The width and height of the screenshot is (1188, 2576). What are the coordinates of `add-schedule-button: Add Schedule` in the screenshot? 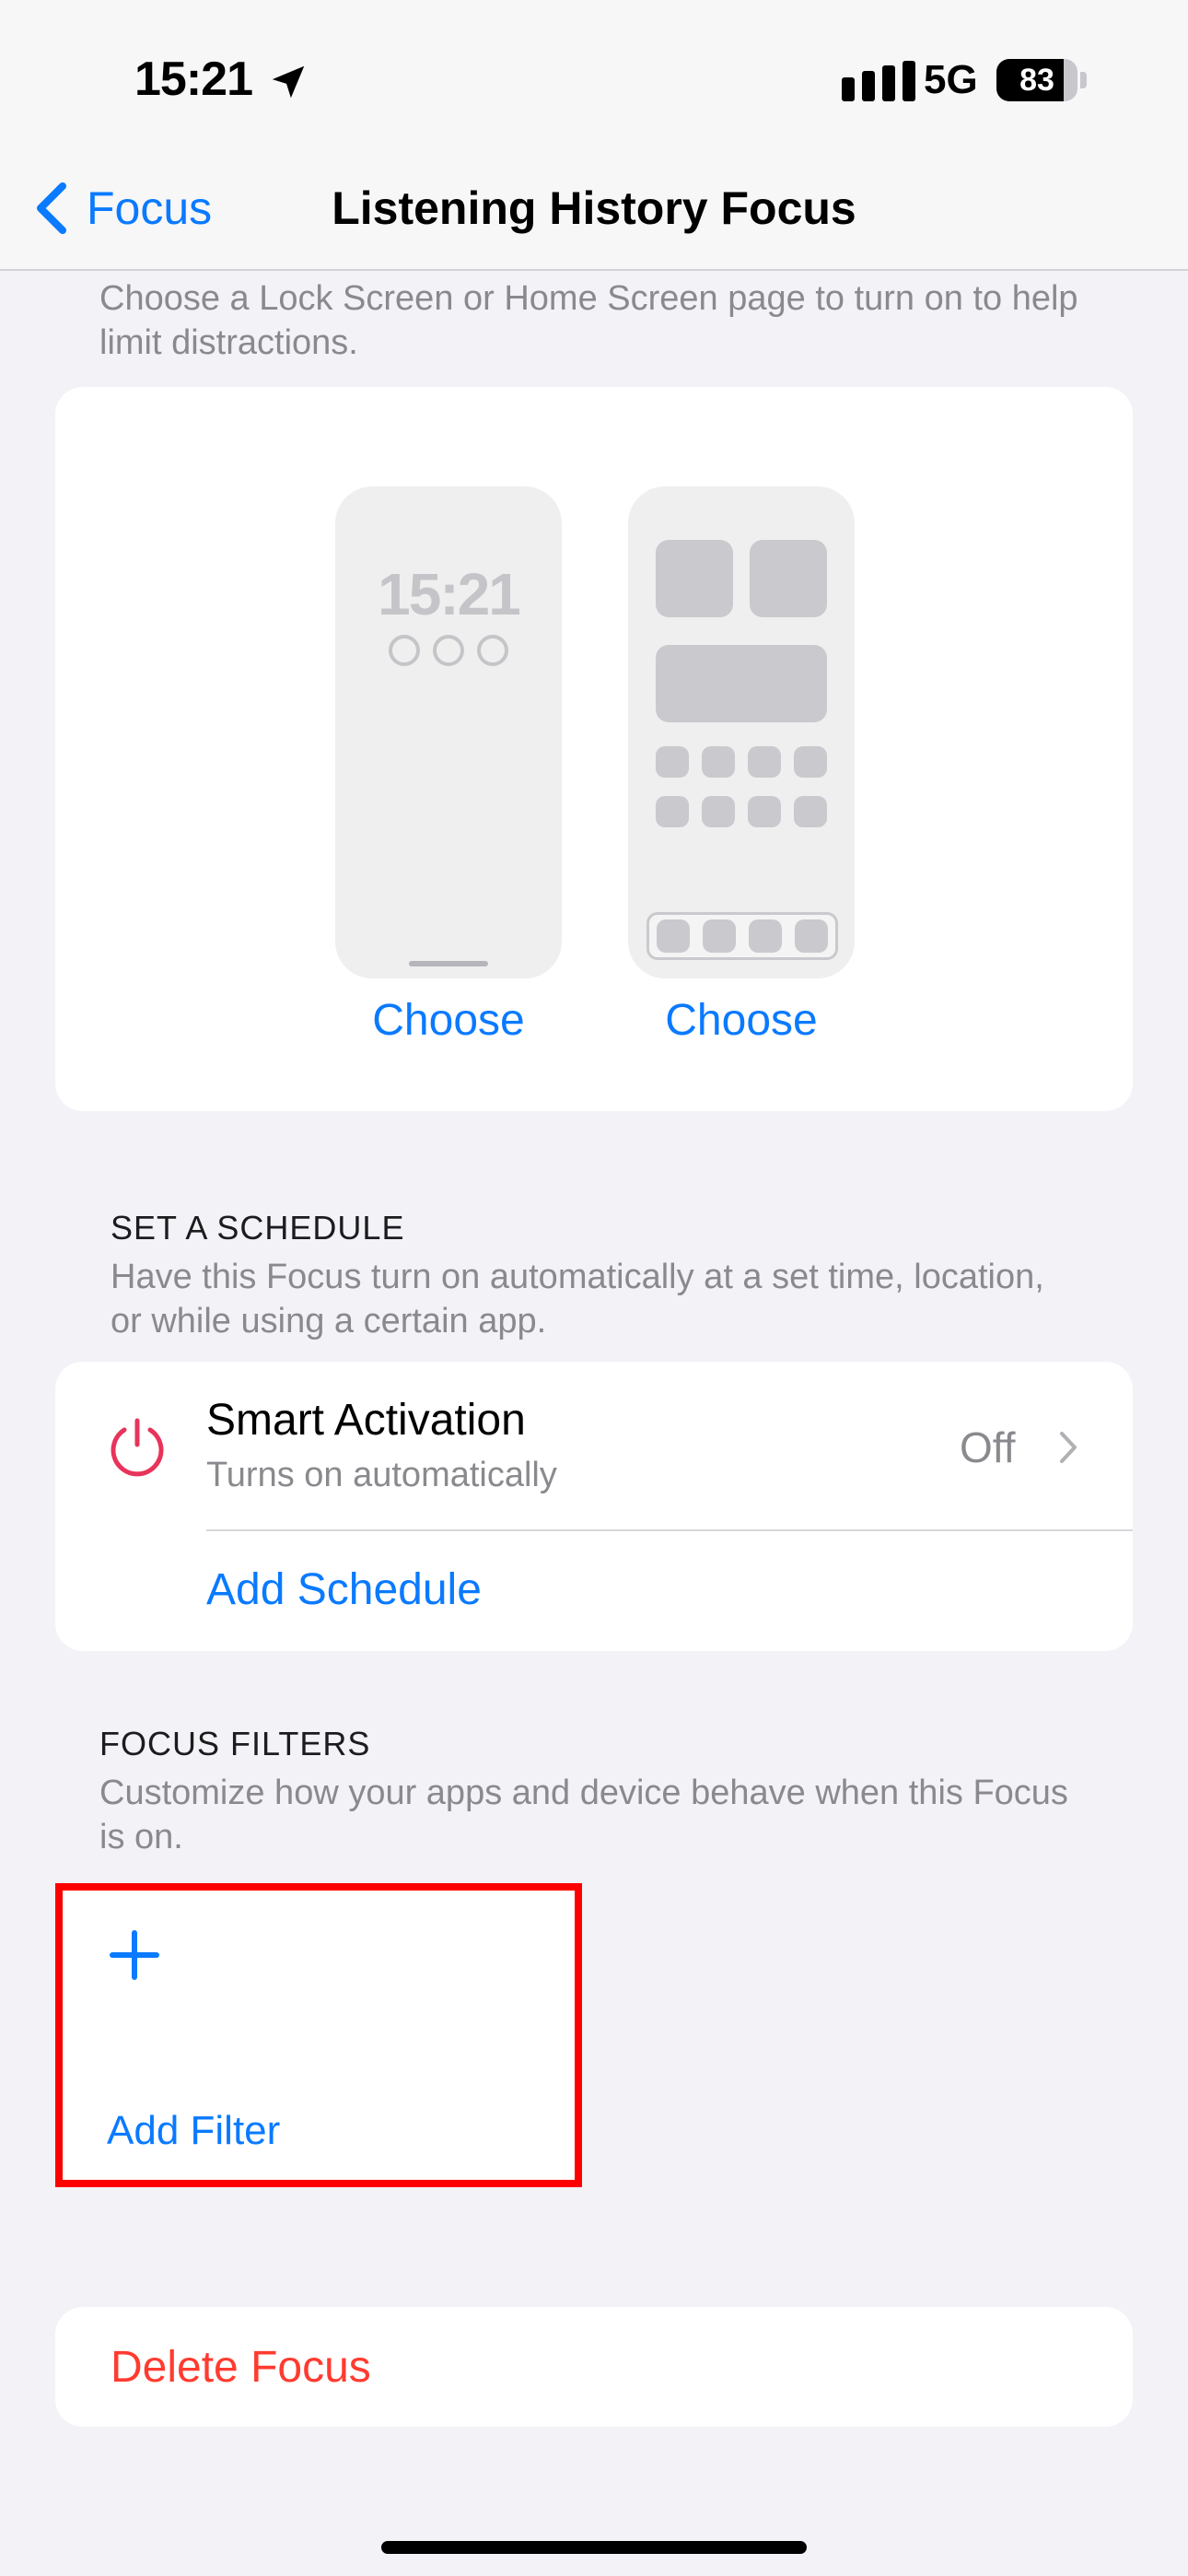 It's located at (344, 1589).